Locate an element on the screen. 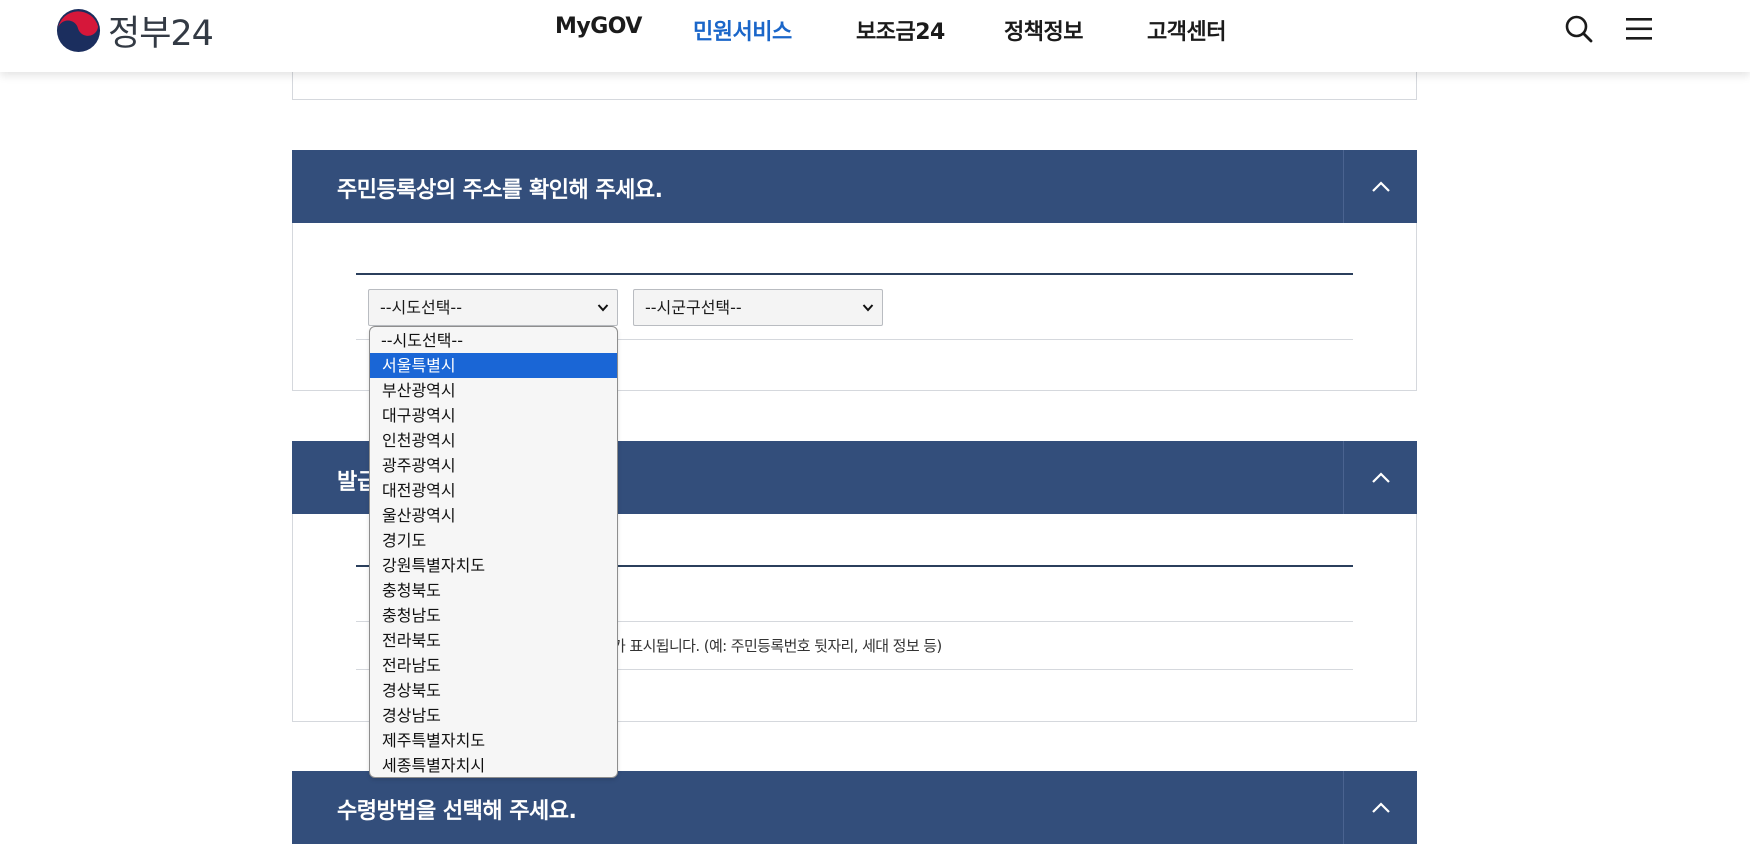 The width and height of the screenshot is (1750, 844). dropdown-option: 대구광역시 is located at coordinates (493, 415).